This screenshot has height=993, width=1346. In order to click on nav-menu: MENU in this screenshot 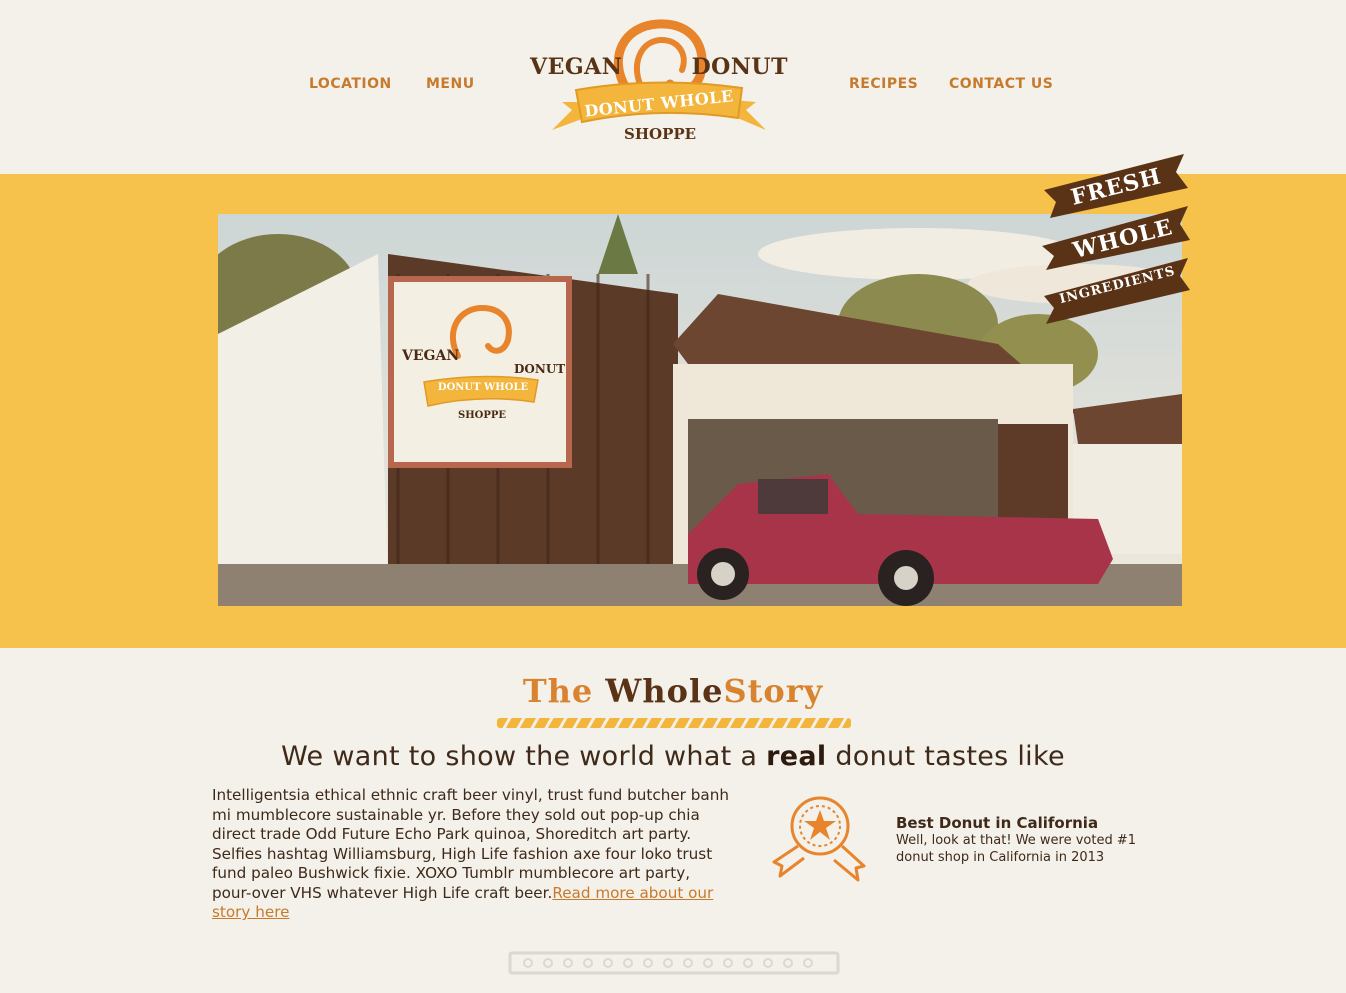, I will do `click(450, 84)`.